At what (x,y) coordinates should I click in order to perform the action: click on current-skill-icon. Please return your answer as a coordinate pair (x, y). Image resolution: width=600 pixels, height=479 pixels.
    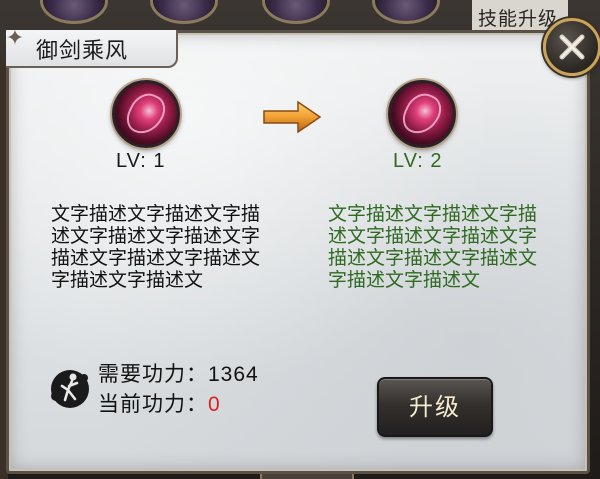
    Looking at the image, I should click on (146, 114).